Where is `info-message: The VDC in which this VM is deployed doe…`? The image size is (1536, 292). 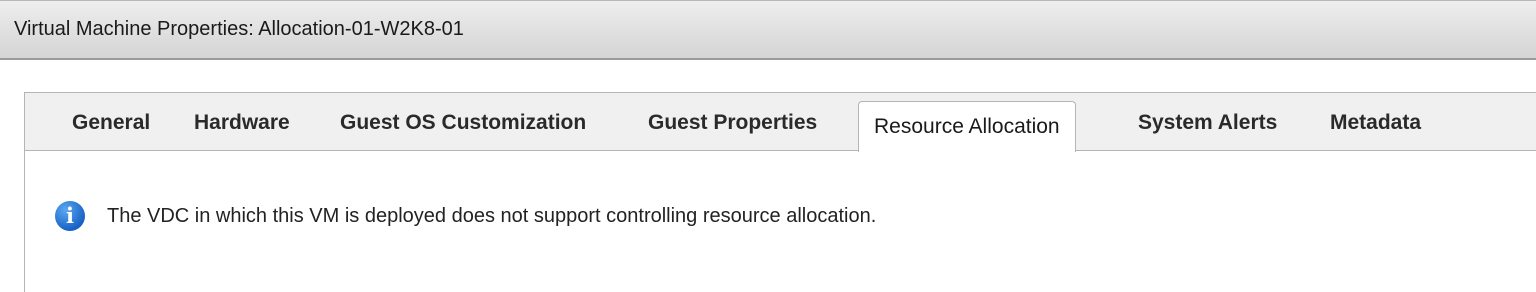 info-message: The VDC in which this VM is deployed doe… is located at coordinates (492, 215).